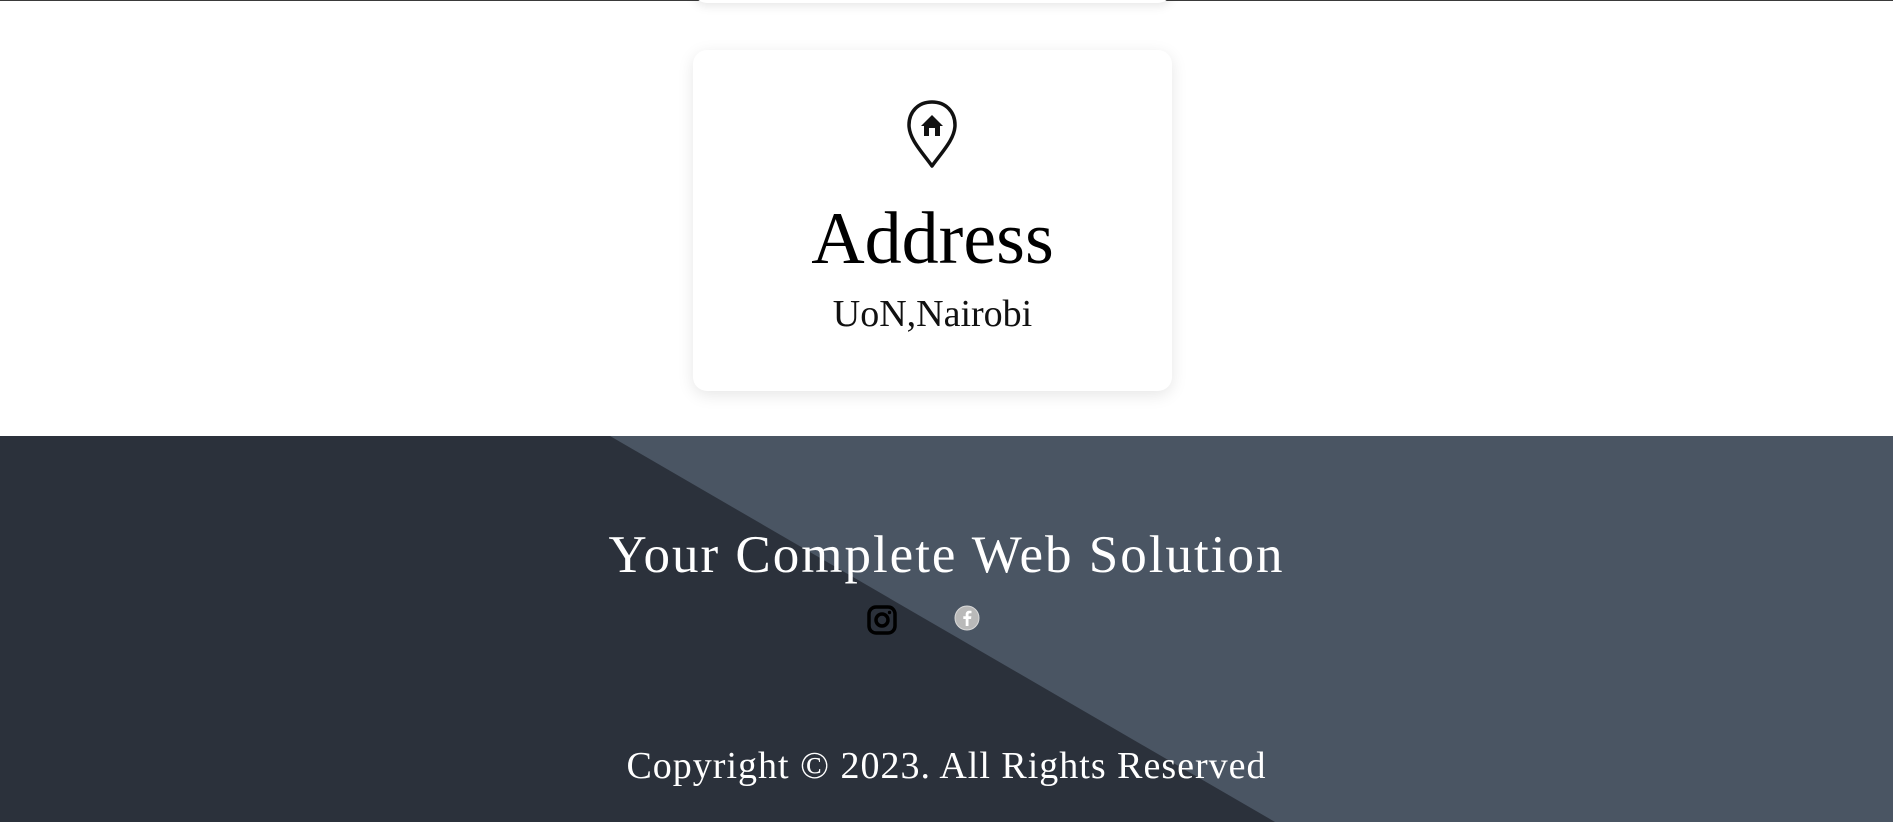 This screenshot has width=1893, height=822. What do you see at coordinates (946, 555) in the screenshot?
I see `footer-tagline: Your Complete Web Solution` at bounding box center [946, 555].